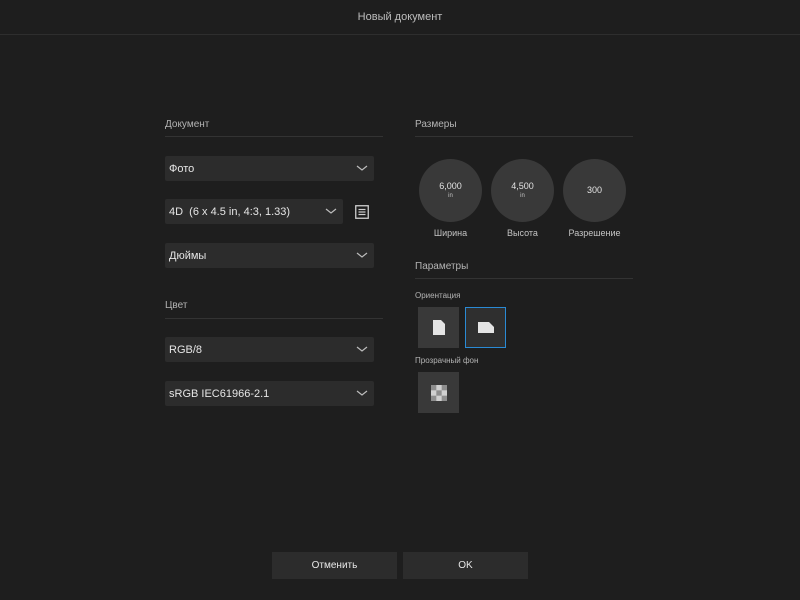 The height and width of the screenshot is (600, 800). Describe the element at coordinates (269, 255) in the screenshot. I see `units-dropdown: Дюймы` at that location.